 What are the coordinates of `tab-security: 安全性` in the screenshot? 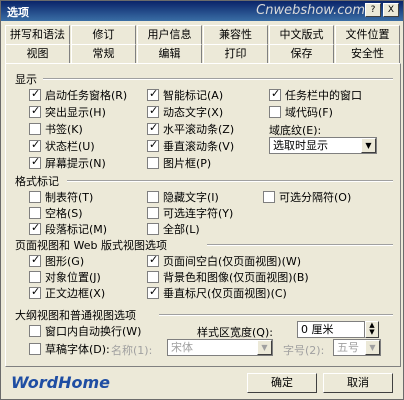 It's located at (367, 53).